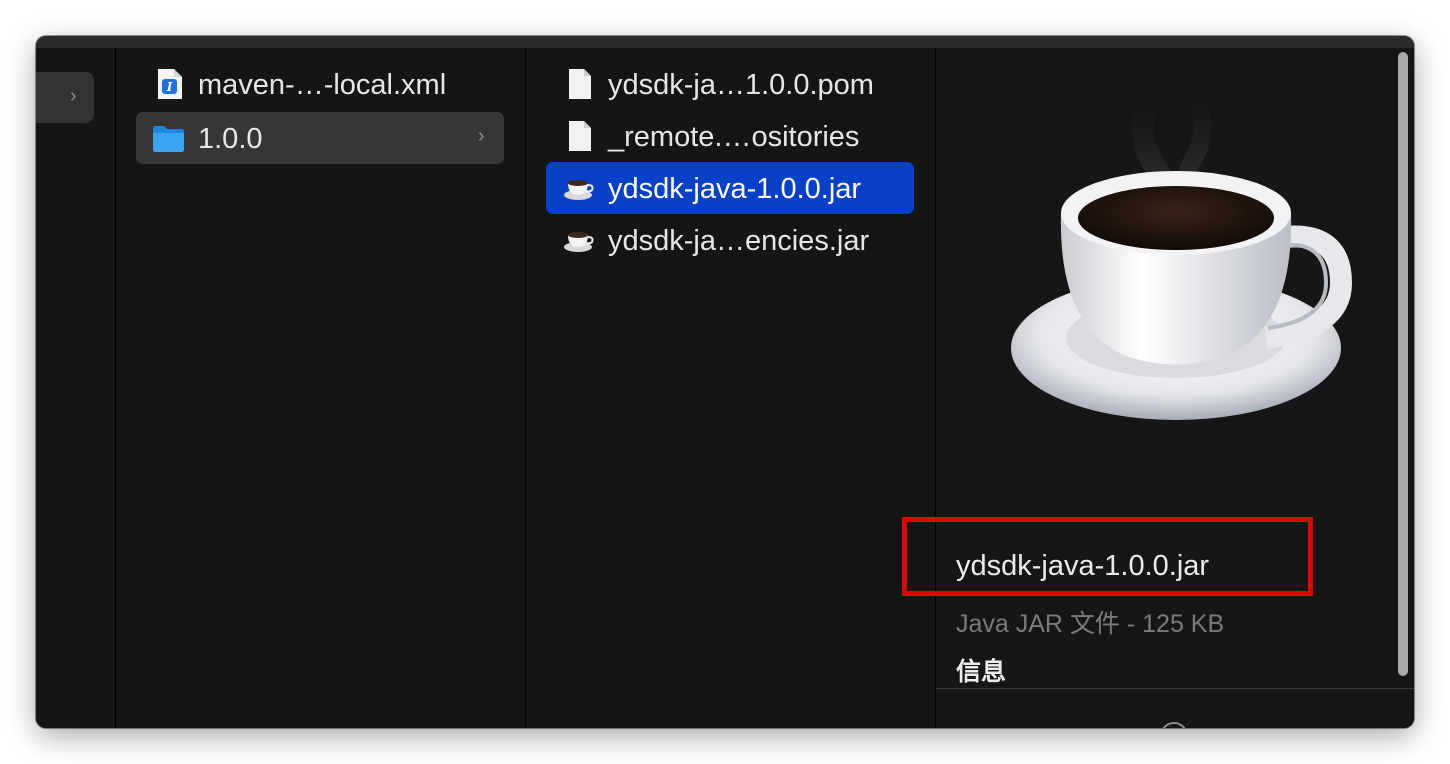 This screenshot has width=1450, height=764. I want to click on xml-document-icon: I, so click(170, 84).